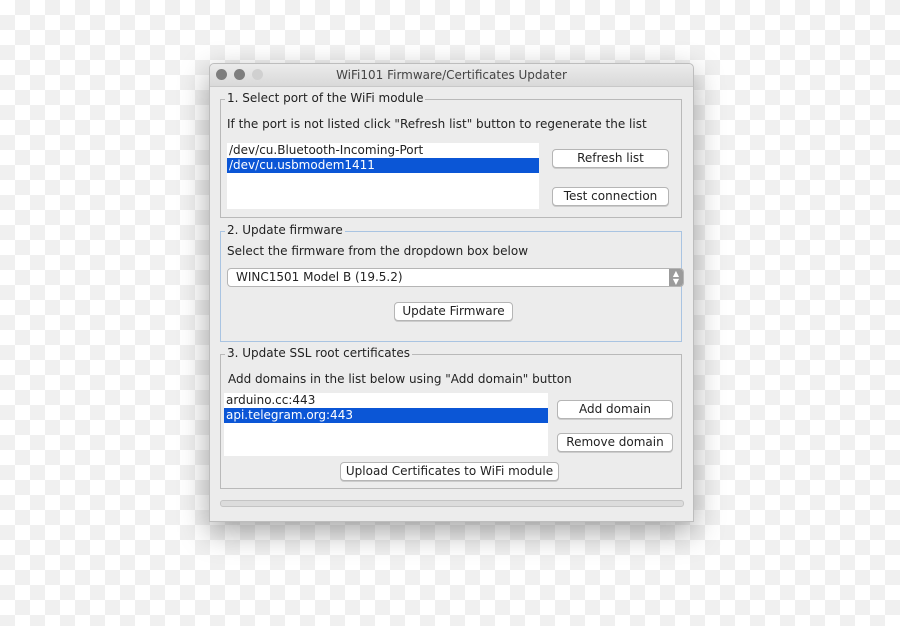 The width and height of the screenshot is (900, 626). What do you see at coordinates (453, 311) in the screenshot?
I see `update-firmware-button: Update Firmware` at bounding box center [453, 311].